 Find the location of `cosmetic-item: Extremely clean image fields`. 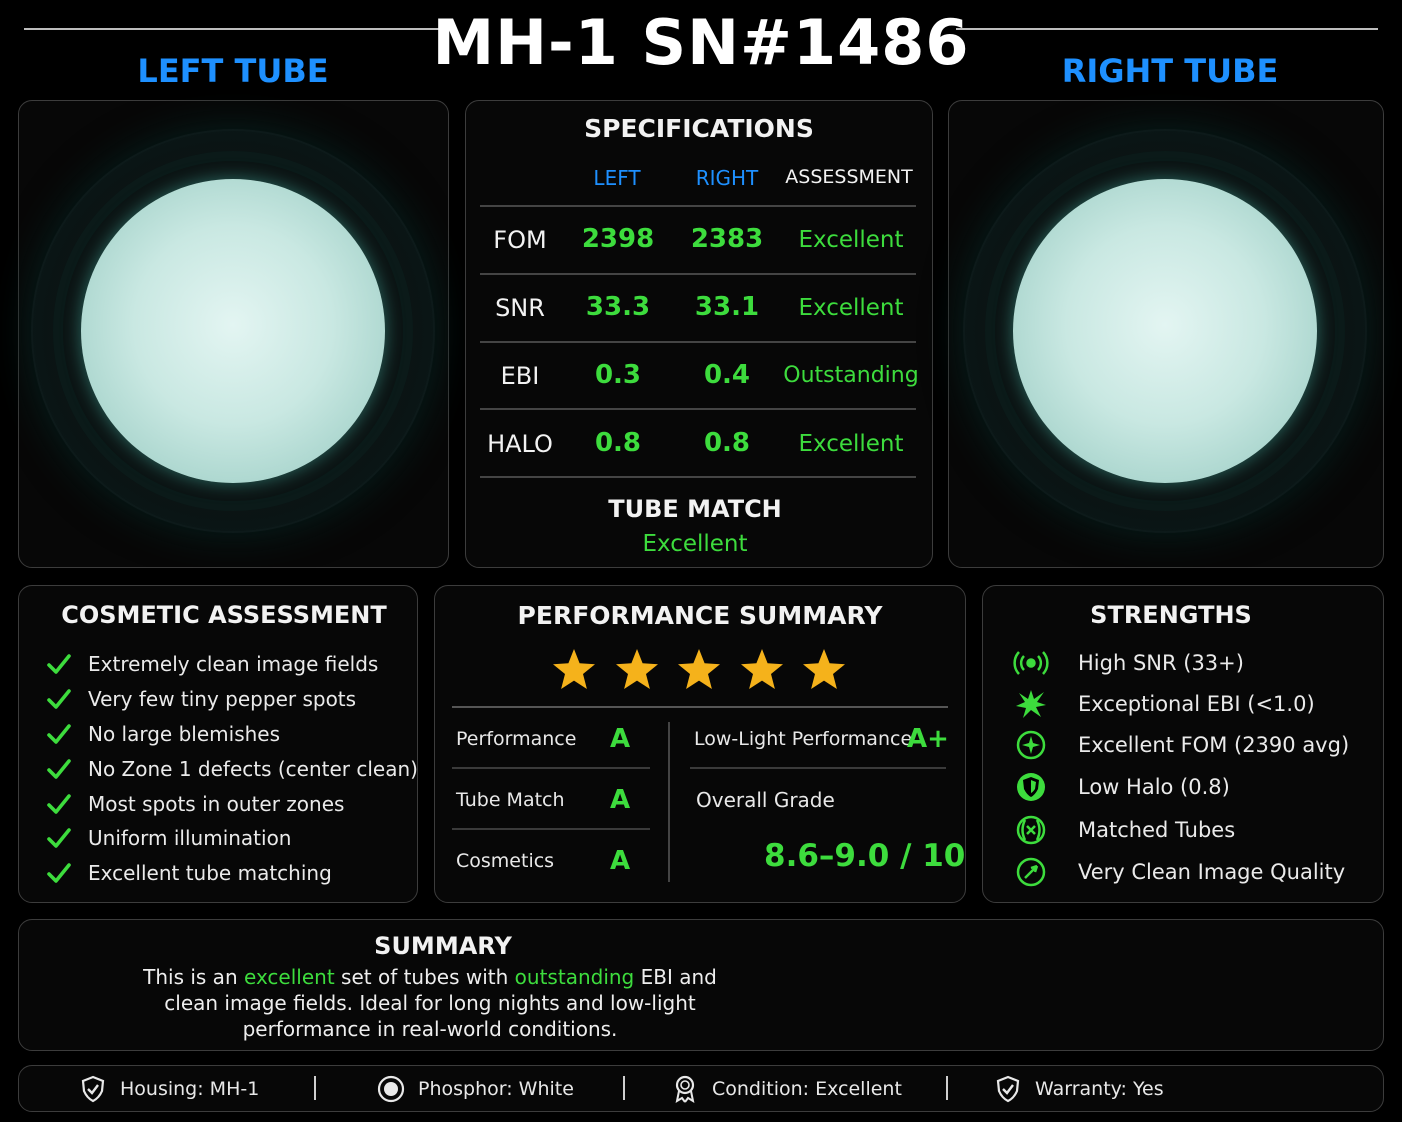

cosmetic-item: Extremely clean image fields is located at coordinates (212, 664).